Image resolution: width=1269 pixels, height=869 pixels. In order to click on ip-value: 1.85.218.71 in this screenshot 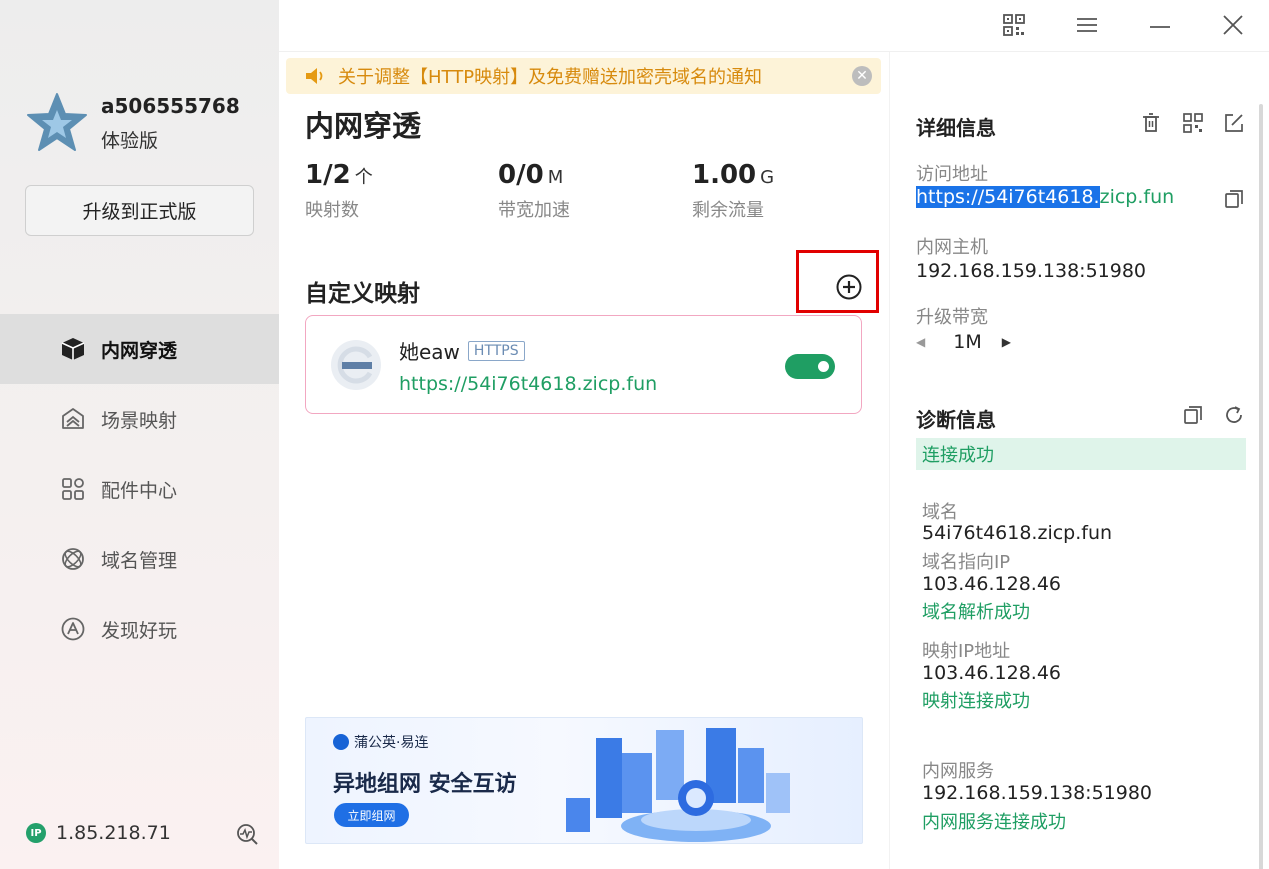, I will do `click(113, 833)`.